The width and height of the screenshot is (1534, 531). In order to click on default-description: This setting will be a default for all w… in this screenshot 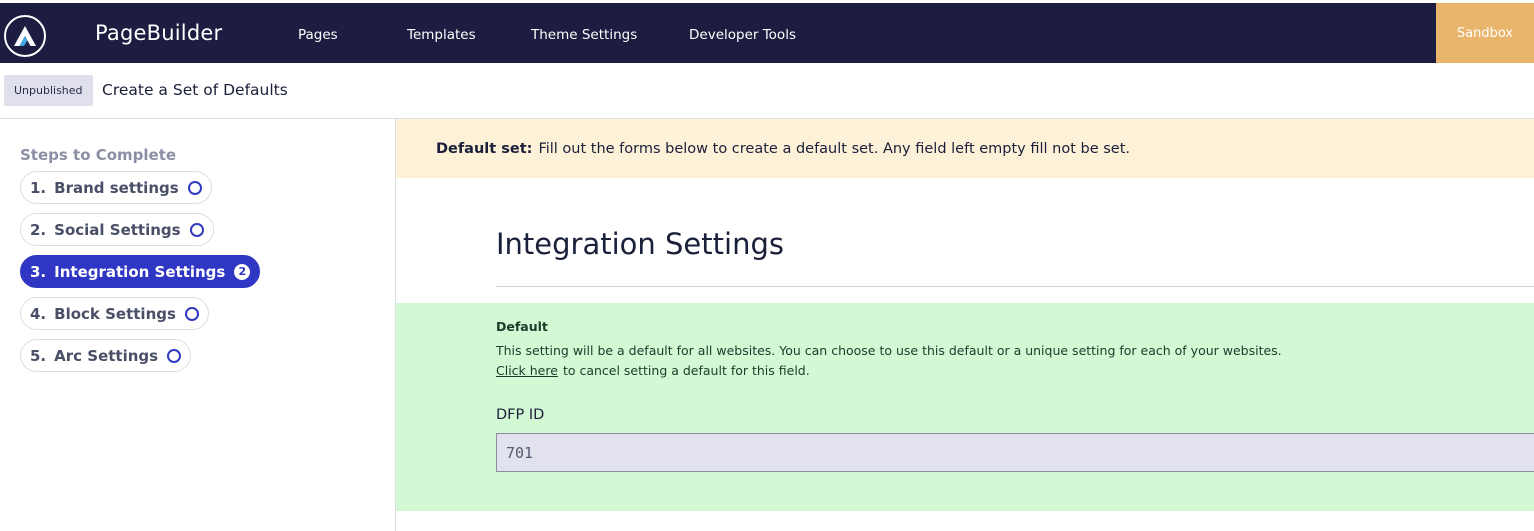, I will do `click(889, 350)`.